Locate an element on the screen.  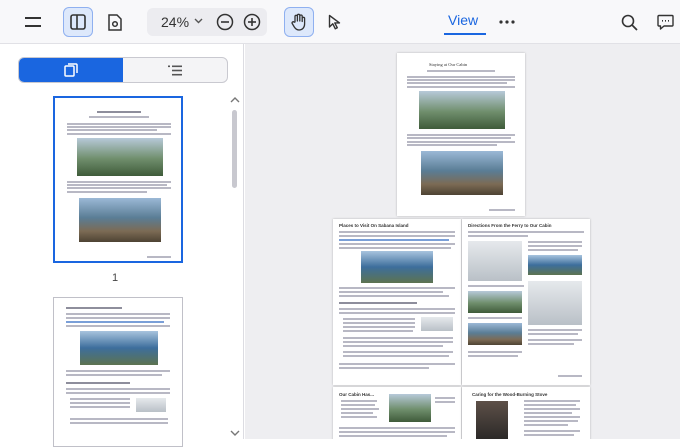
zoom-out-icon is located at coordinates (225, 22).